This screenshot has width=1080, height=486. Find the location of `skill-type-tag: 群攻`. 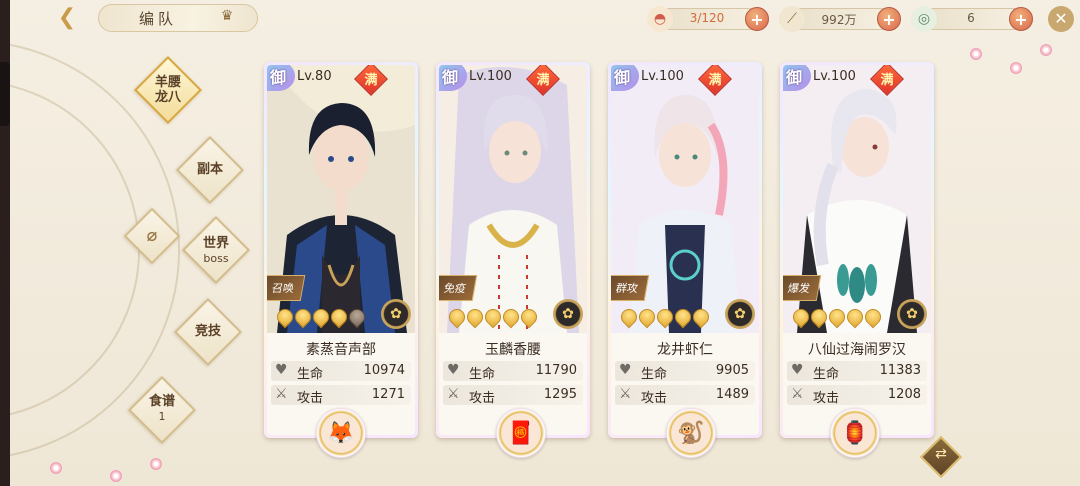

skill-type-tag: 群攻 is located at coordinates (630, 288).